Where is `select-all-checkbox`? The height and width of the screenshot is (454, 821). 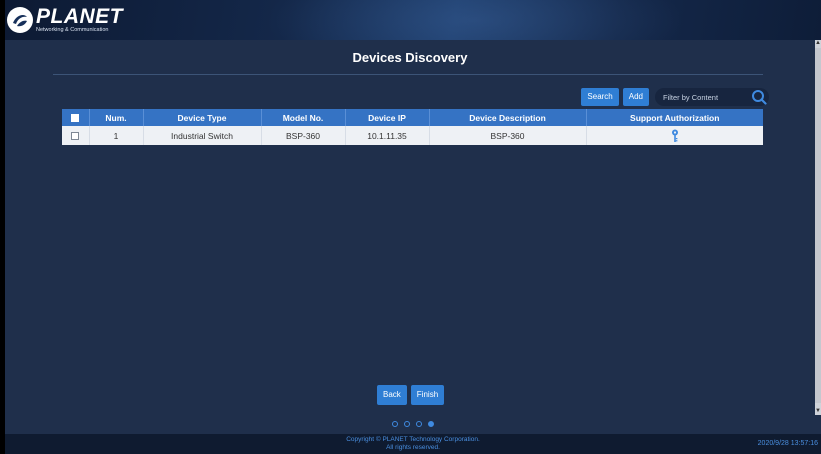
select-all-checkbox is located at coordinates (75, 118).